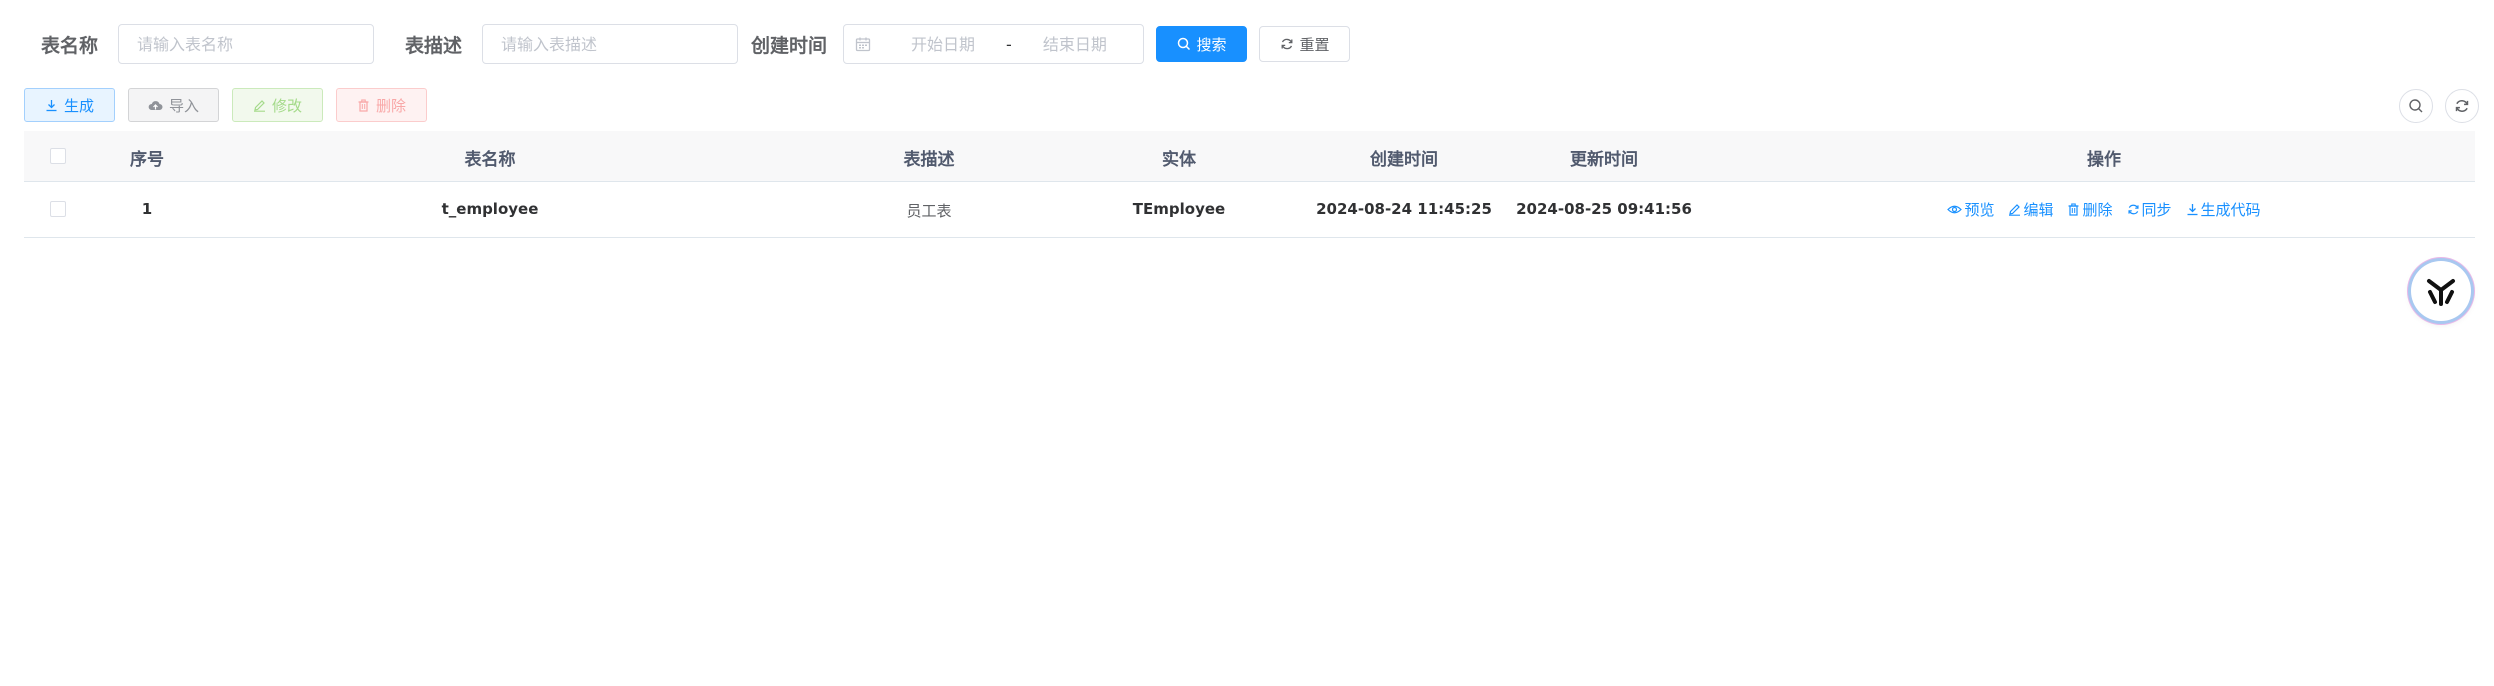 This screenshot has width=2494, height=686. What do you see at coordinates (147, 160) in the screenshot?
I see `header-index: 序号` at bounding box center [147, 160].